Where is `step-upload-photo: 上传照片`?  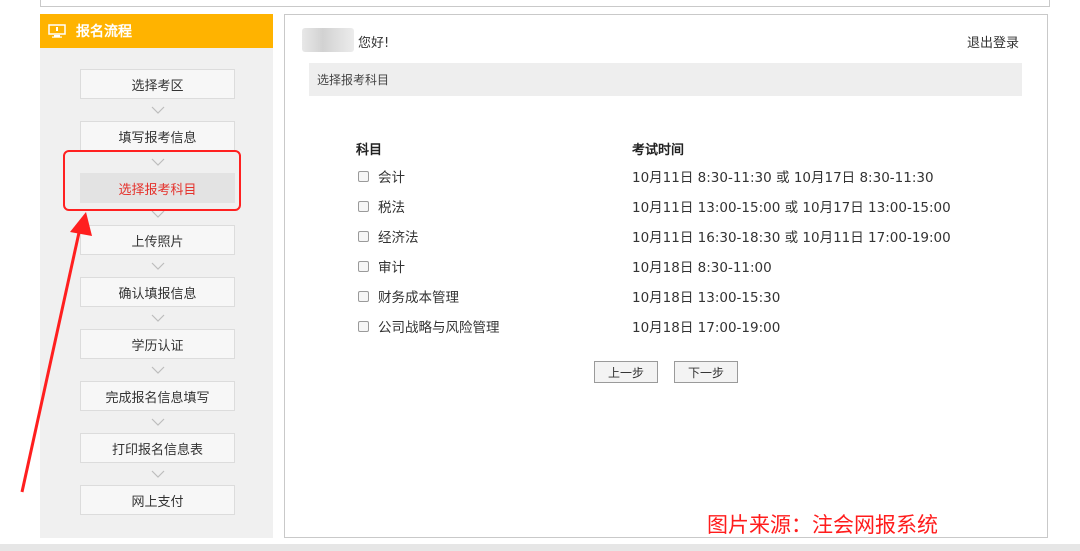 step-upload-photo: 上传照片 is located at coordinates (157, 240).